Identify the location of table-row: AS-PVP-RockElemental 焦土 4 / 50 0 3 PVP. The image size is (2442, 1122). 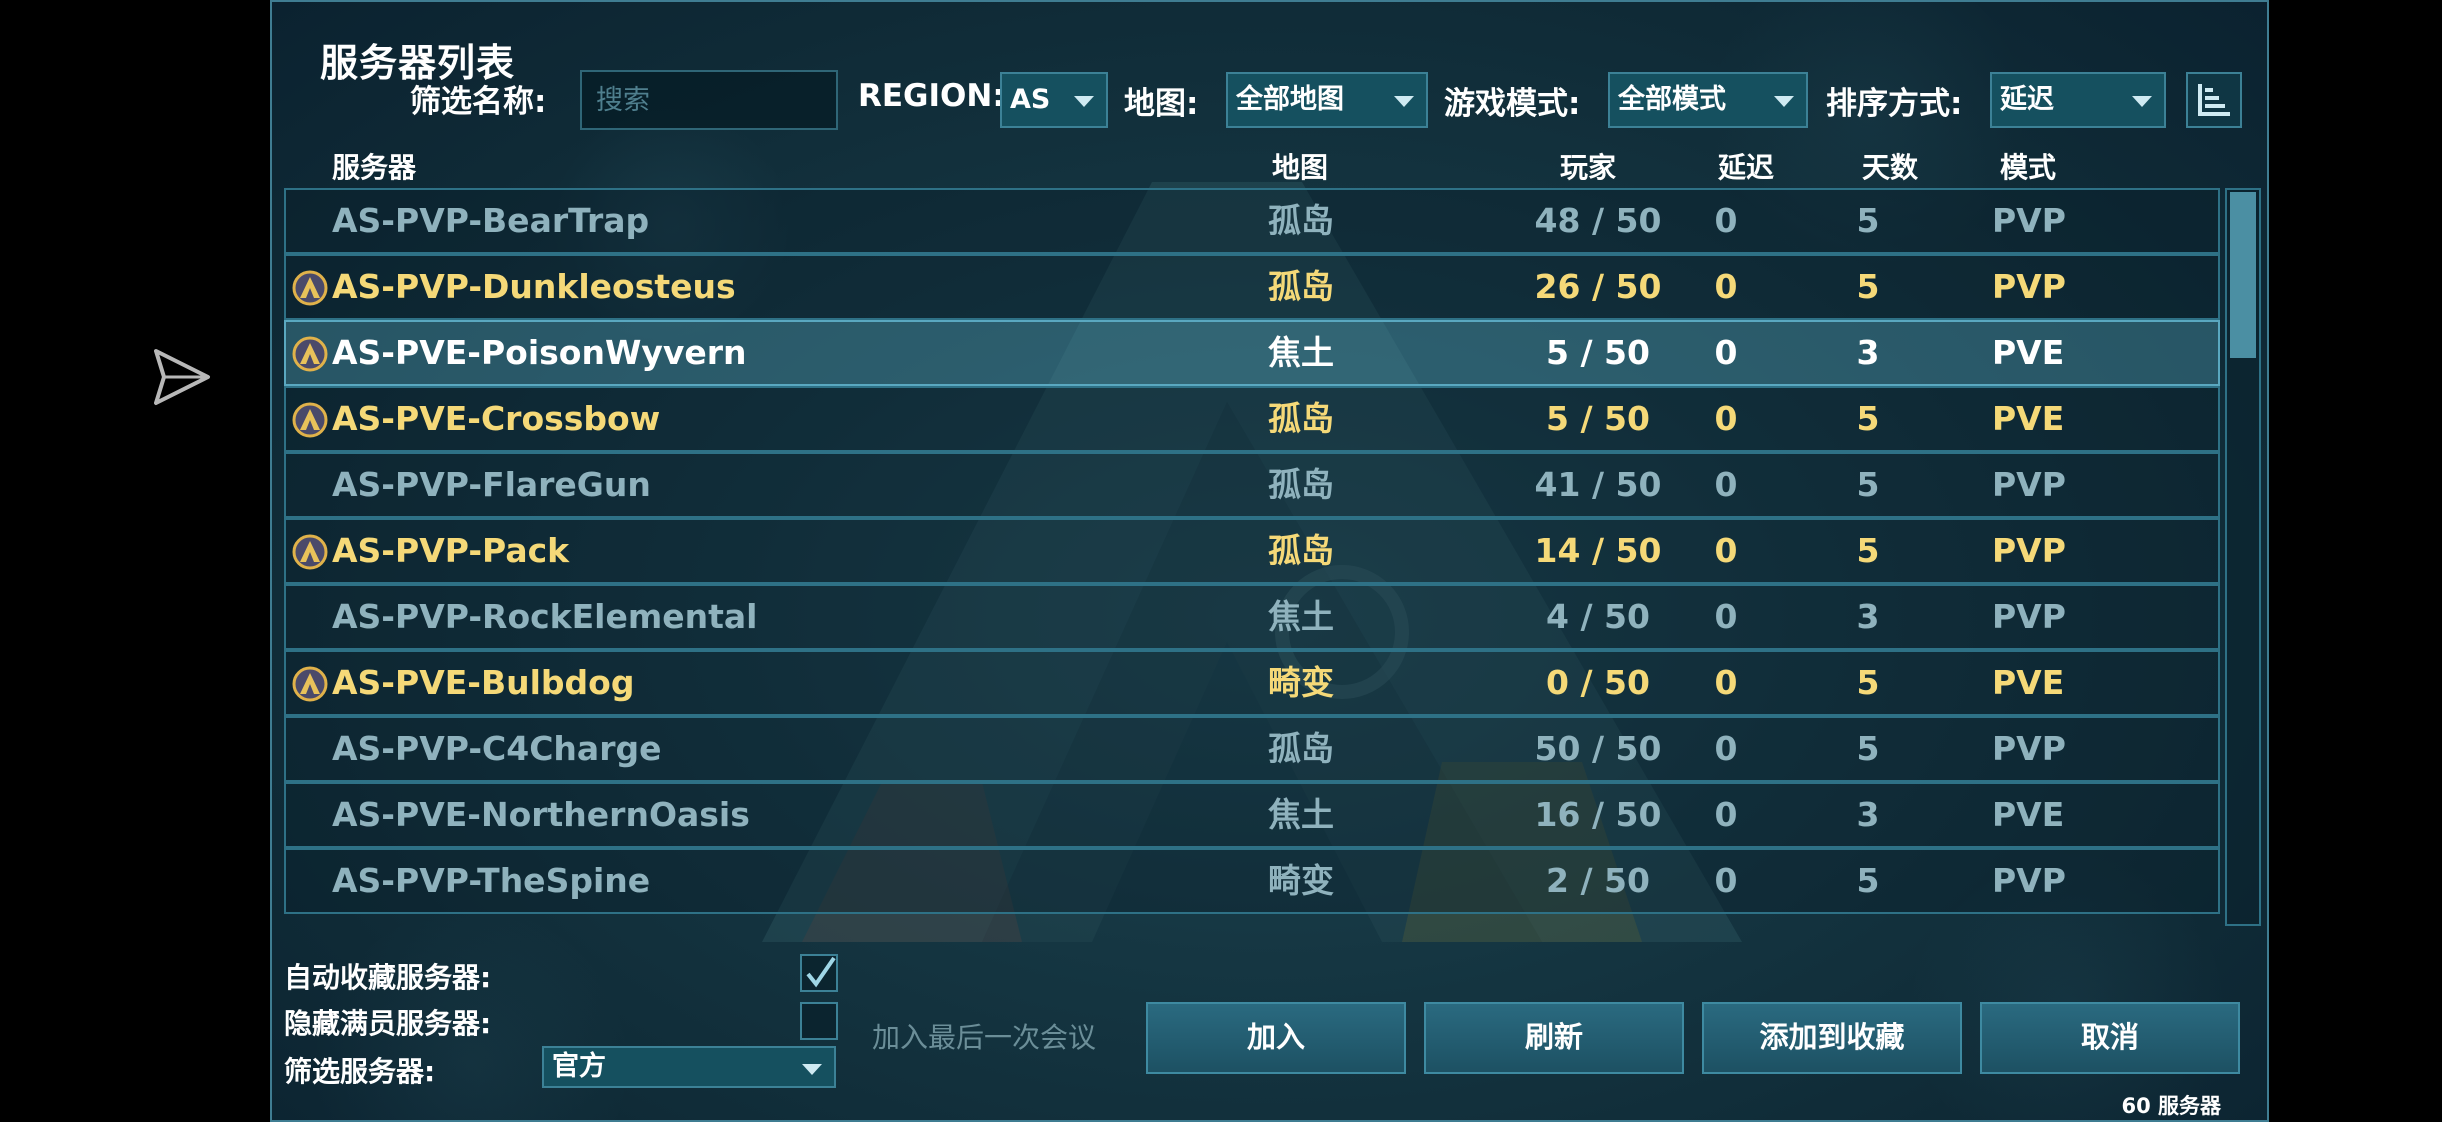
(1252, 617).